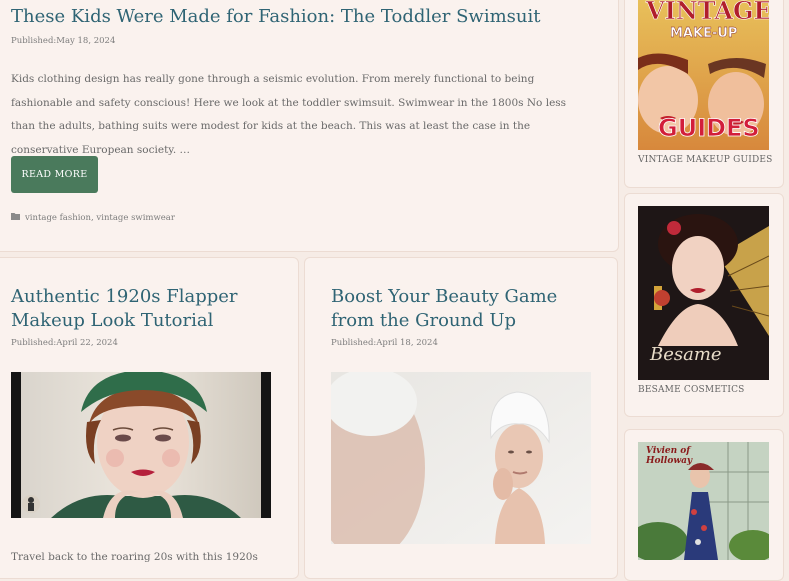 This screenshot has width=789, height=581. I want to click on post-date: Published:May 18, 2024, so click(63, 41).